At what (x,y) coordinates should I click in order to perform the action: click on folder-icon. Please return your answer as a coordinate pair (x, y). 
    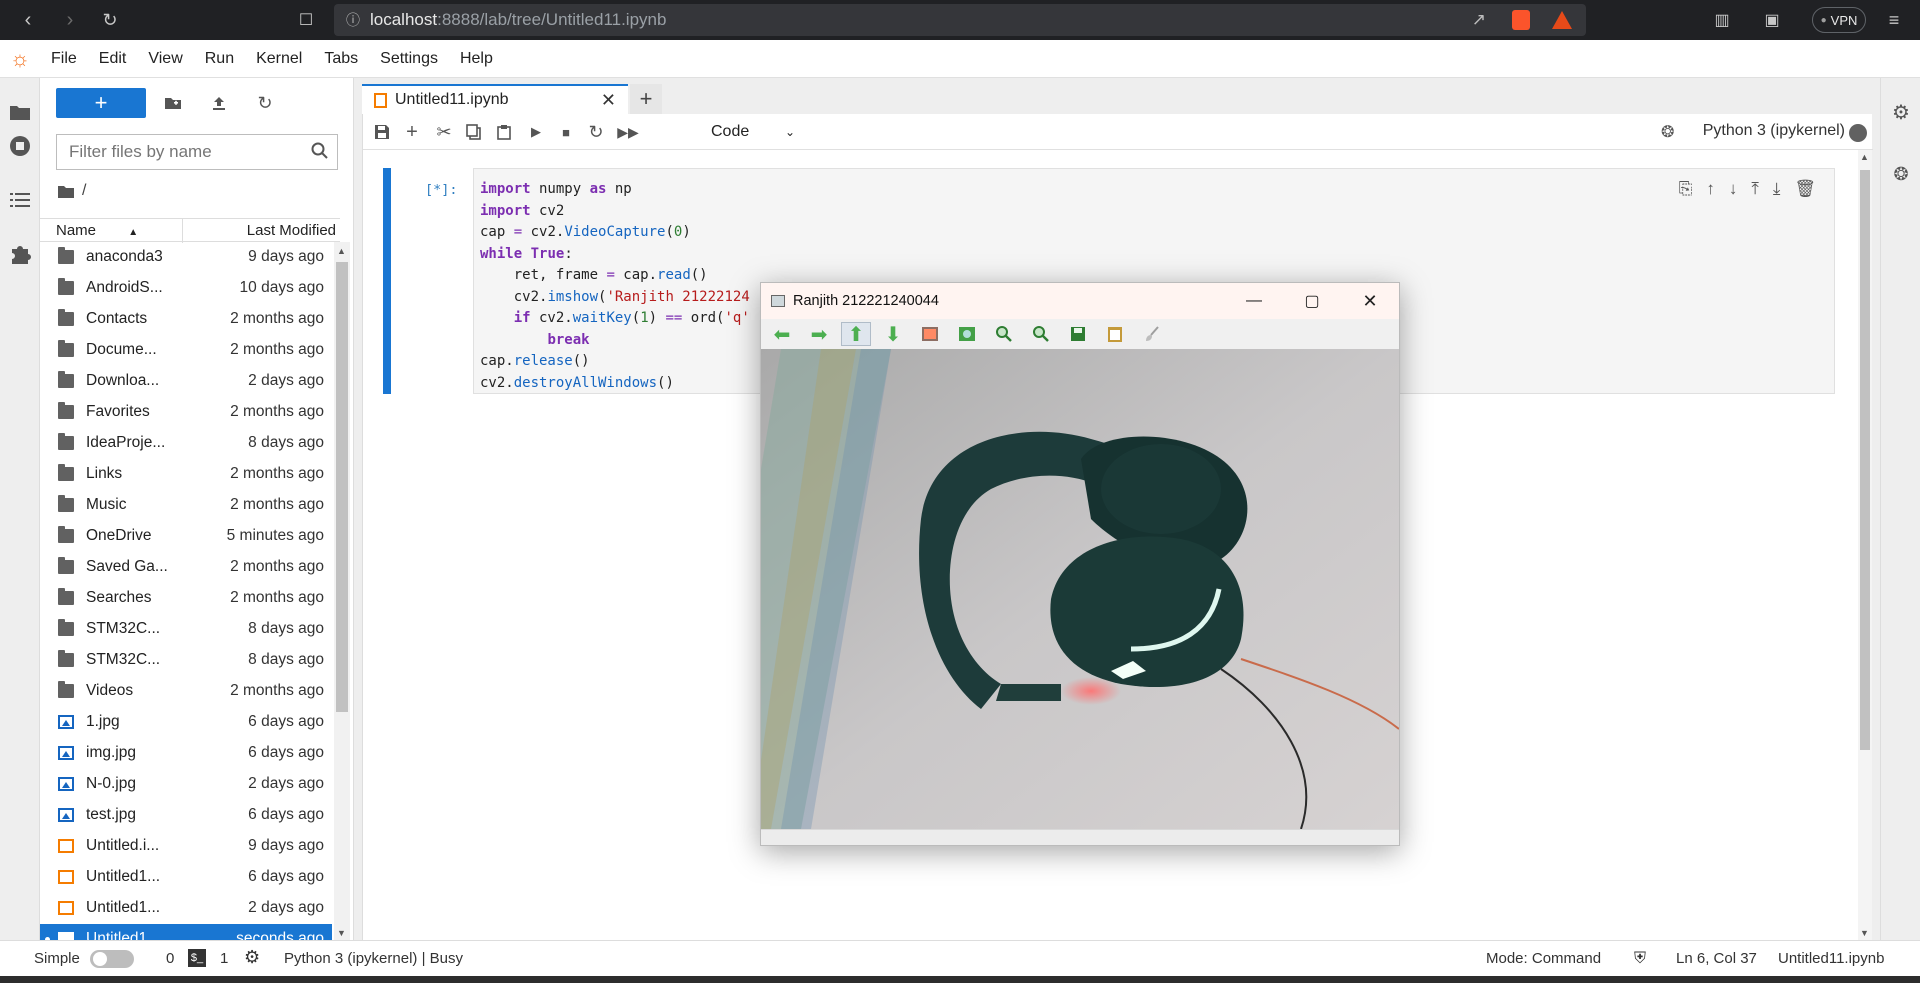
    Looking at the image, I should click on (20, 112).